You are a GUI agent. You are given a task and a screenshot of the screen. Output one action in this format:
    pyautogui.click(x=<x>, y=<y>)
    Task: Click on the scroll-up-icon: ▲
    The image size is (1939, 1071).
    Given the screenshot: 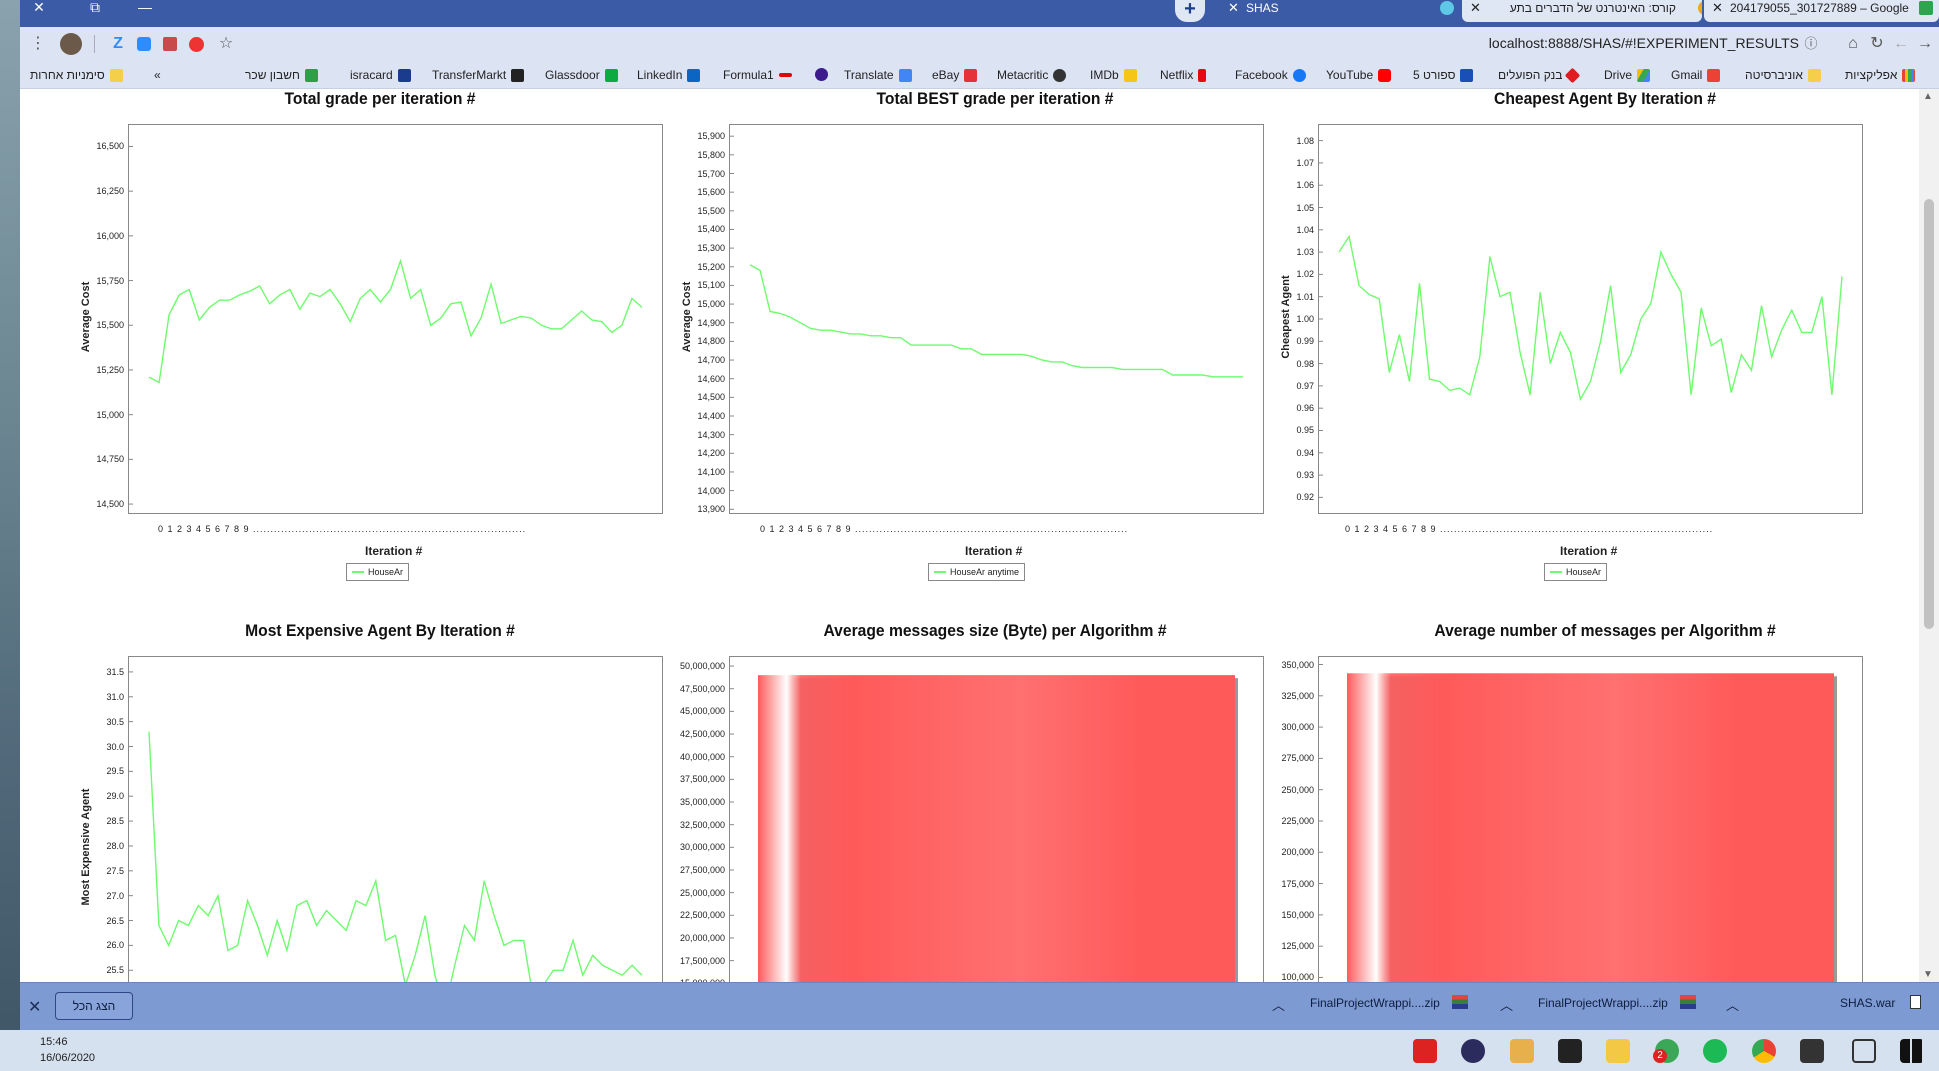 What is the action you would take?
    pyautogui.click(x=1928, y=96)
    